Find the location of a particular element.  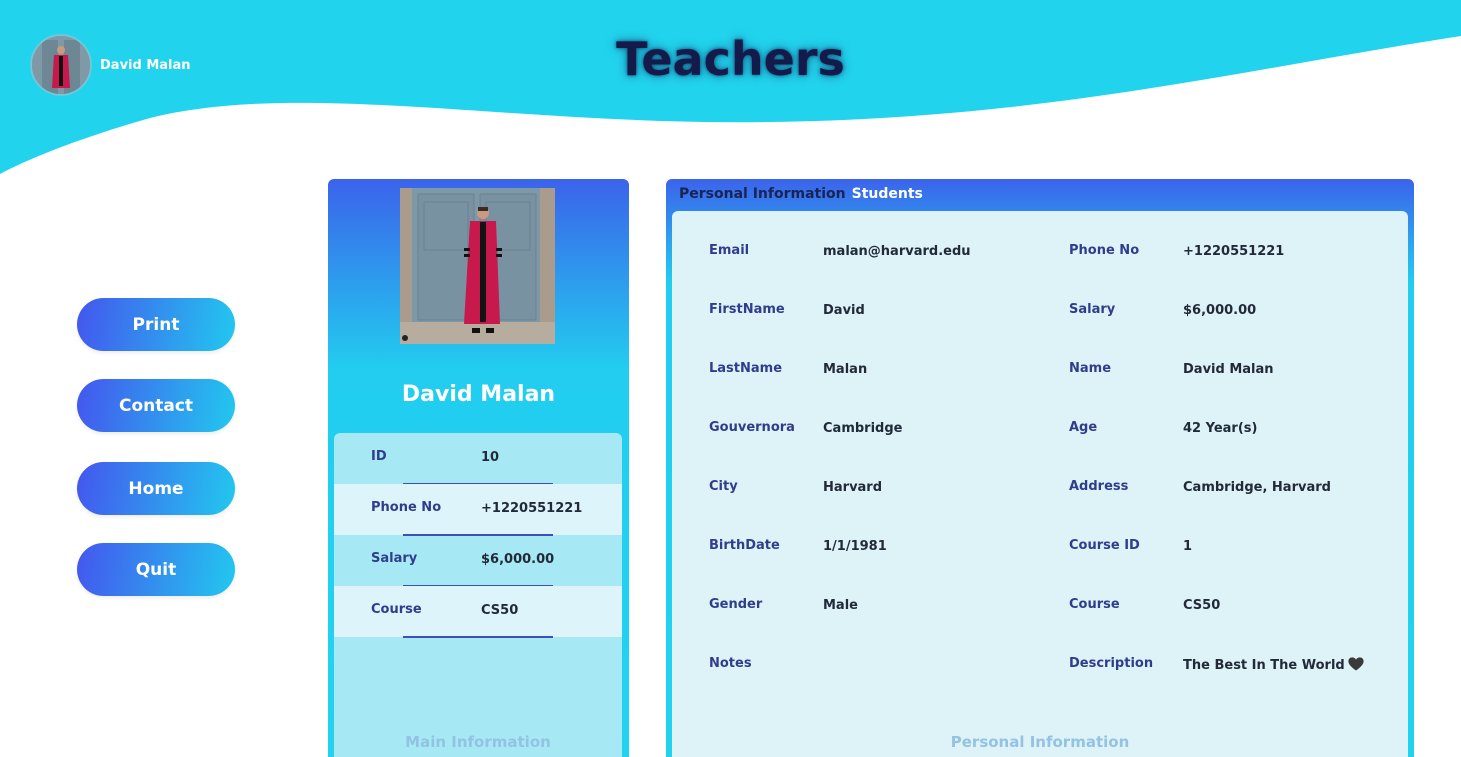

heart-icon is located at coordinates (1356, 664).